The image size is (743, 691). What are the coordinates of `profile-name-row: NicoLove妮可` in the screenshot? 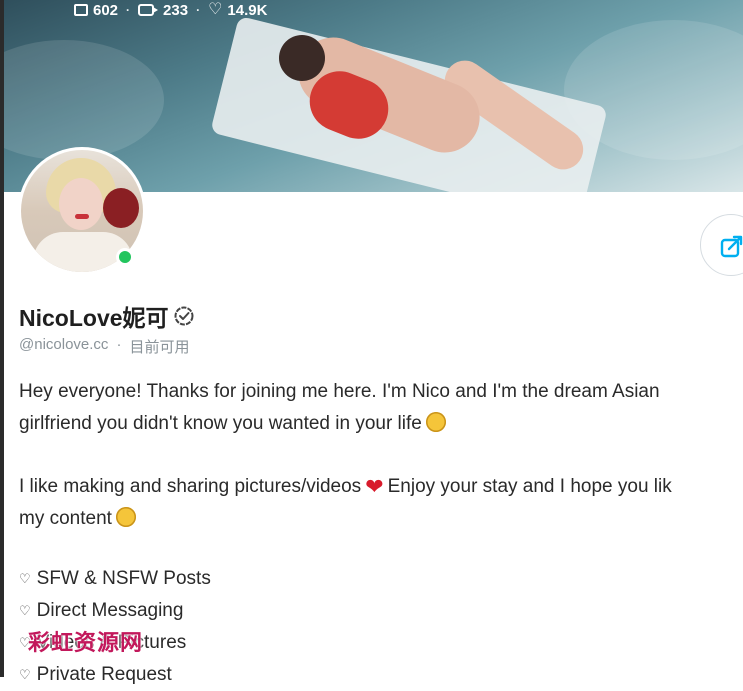 It's located at (107, 316).